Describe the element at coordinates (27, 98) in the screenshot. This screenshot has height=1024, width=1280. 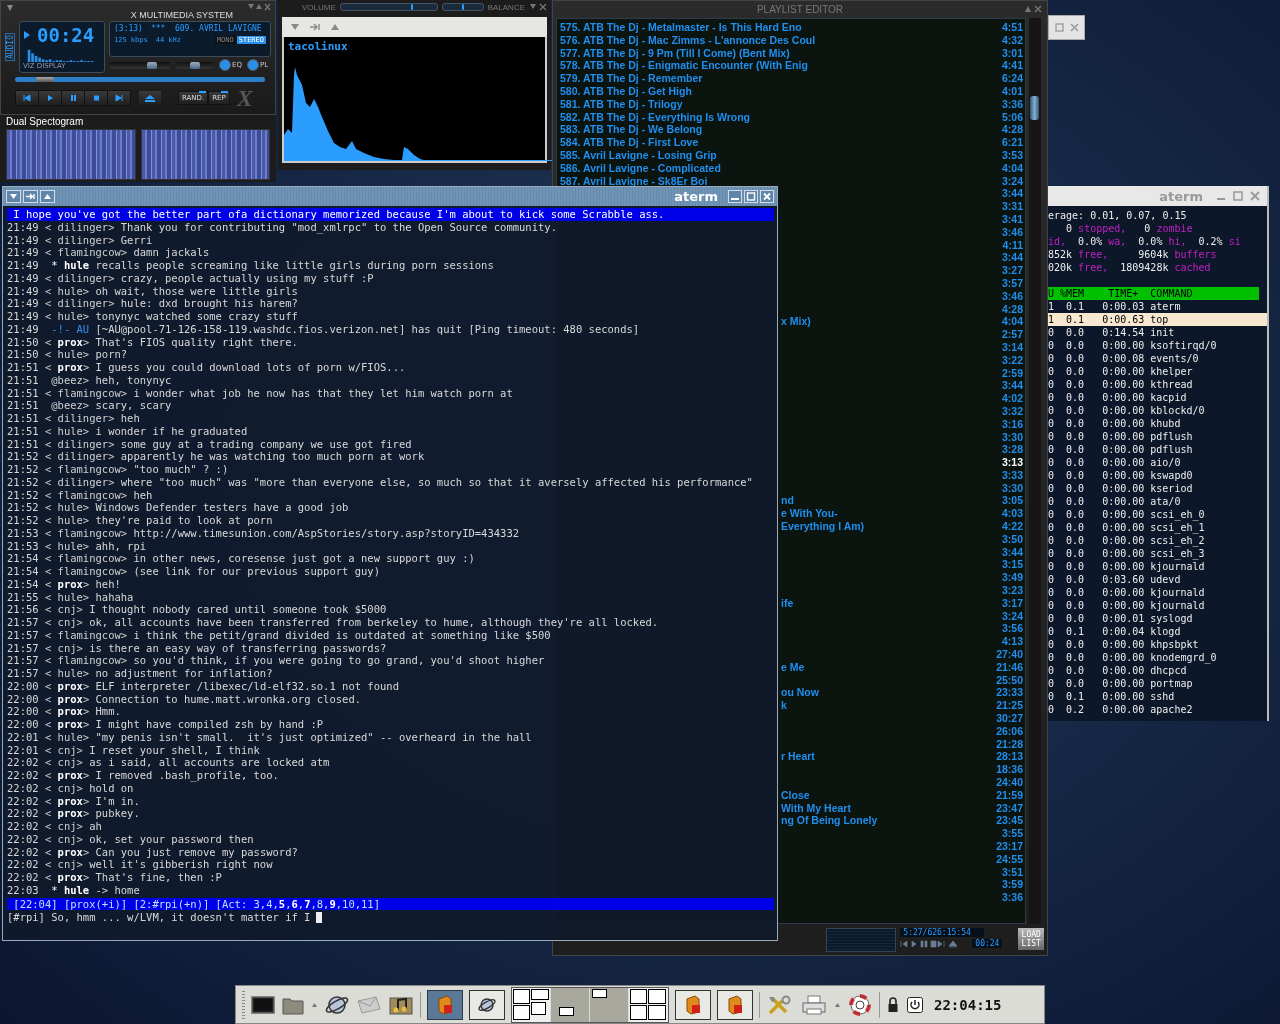
I see `previous-button` at that location.